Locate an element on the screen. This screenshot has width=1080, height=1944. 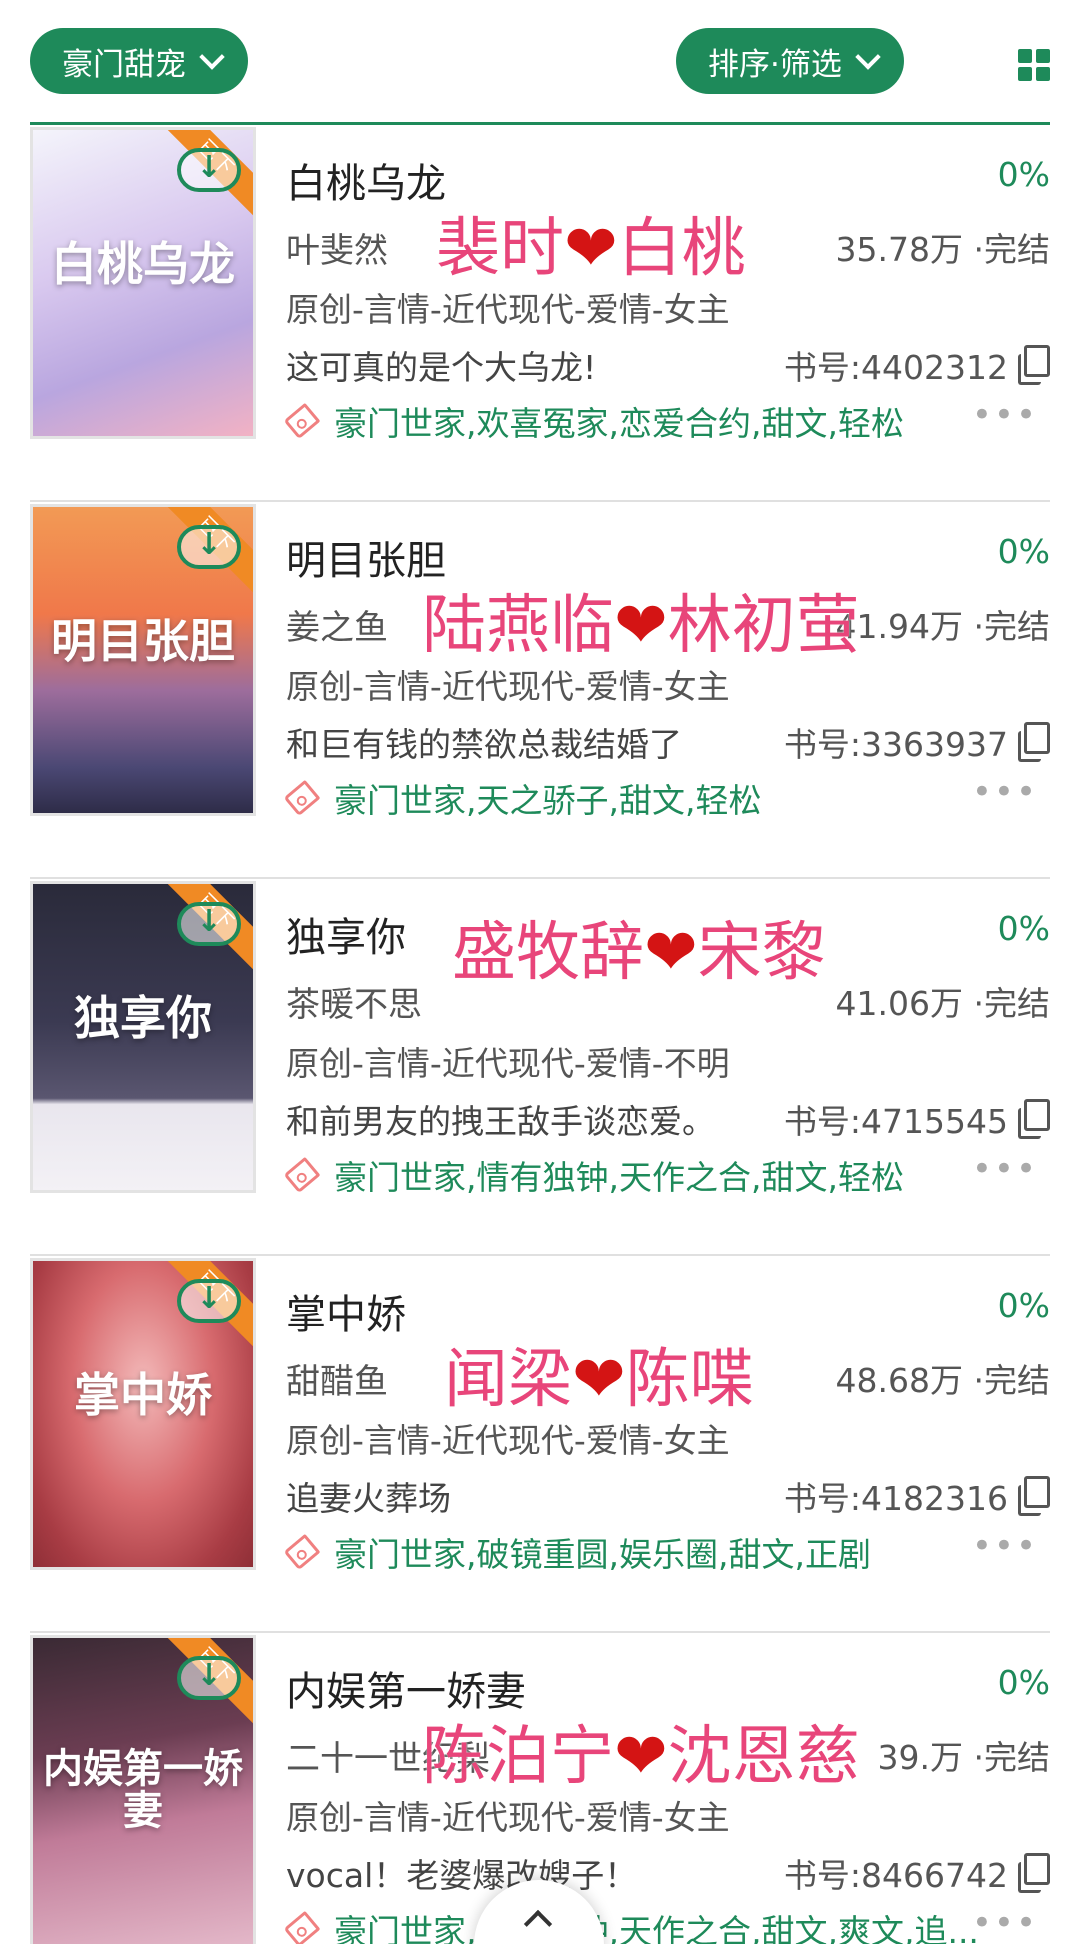
ship-annotation: 盛牧辞❤宋黎 is located at coordinates (639, 947).